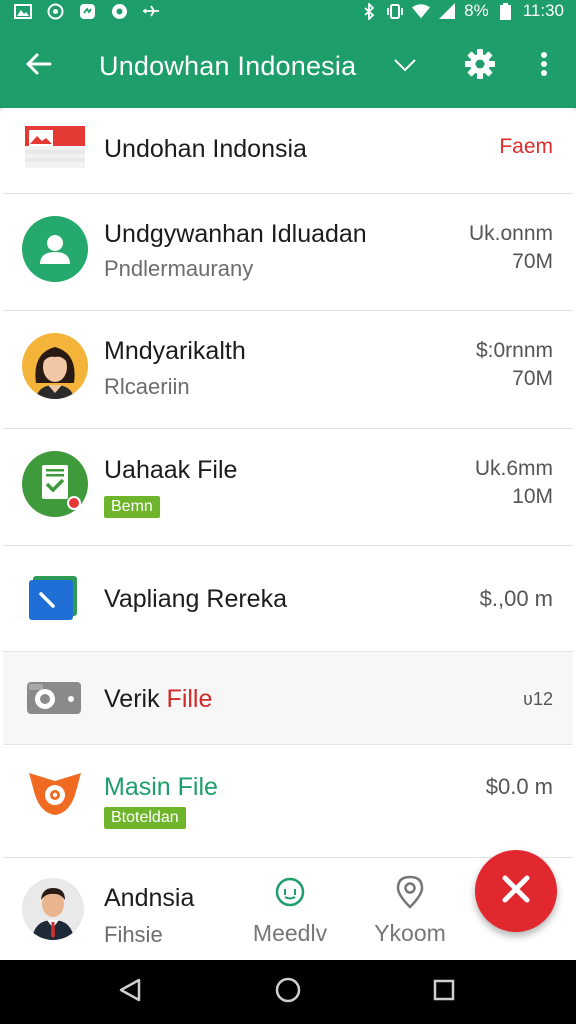 Image resolution: width=576 pixels, height=1024 pixels. I want to click on airplane-icon, so click(151, 11).